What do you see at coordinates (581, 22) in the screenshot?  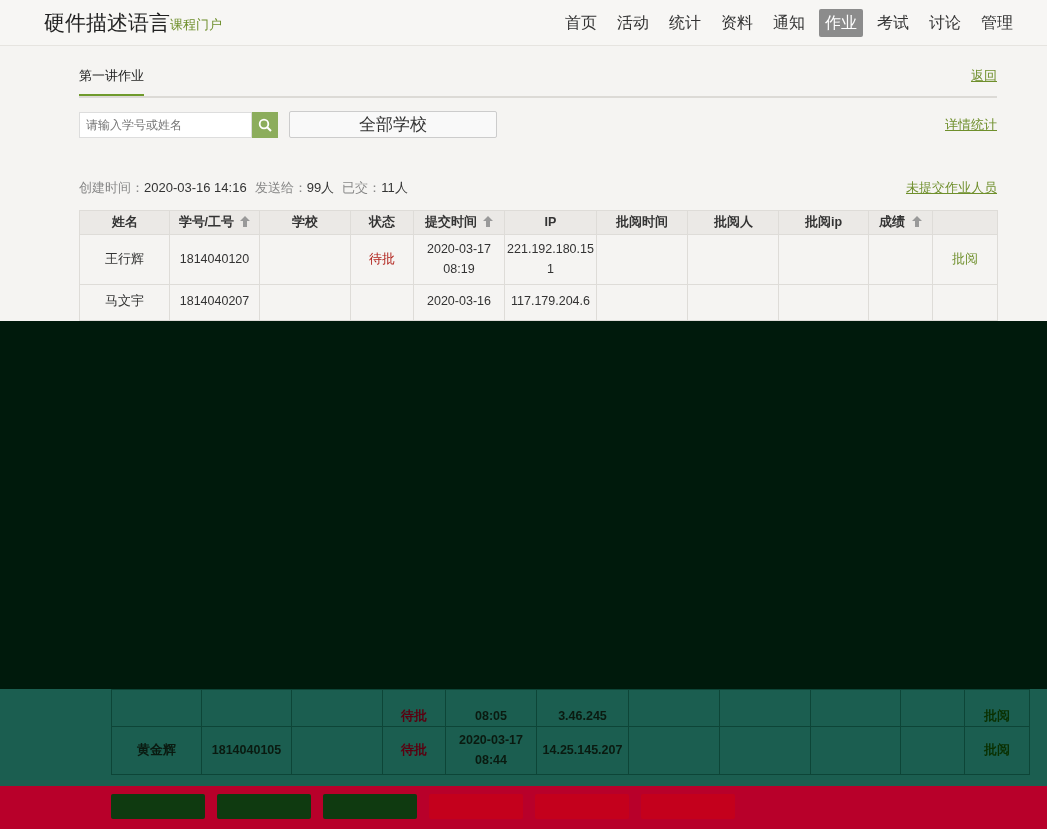 I see `nav-link: 首页` at bounding box center [581, 22].